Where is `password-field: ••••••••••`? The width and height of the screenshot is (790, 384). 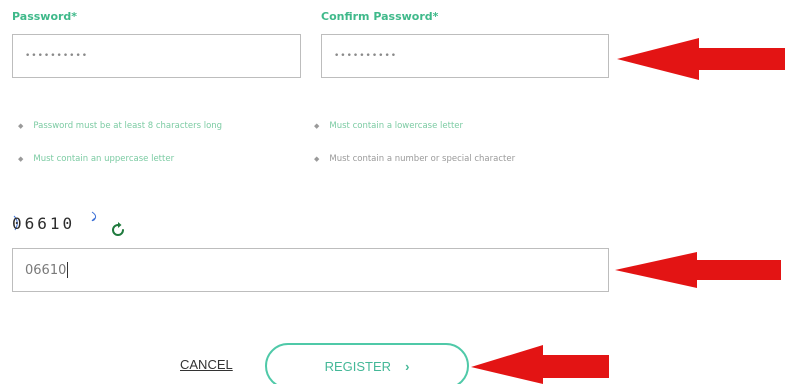
password-field: •••••••••• is located at coordinates (156, 56).